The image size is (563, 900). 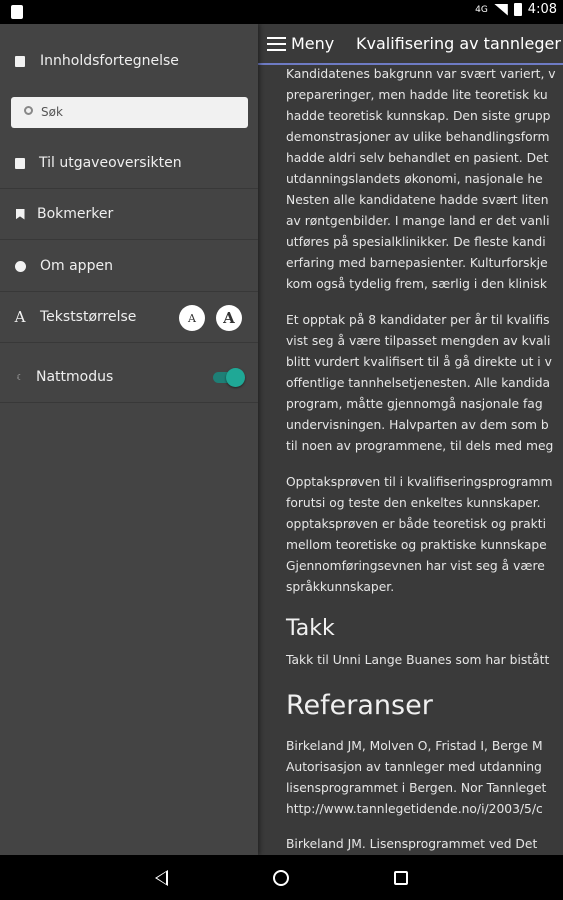 I want to click on decrease-text-size-button: A, so click(x=192, y=318).